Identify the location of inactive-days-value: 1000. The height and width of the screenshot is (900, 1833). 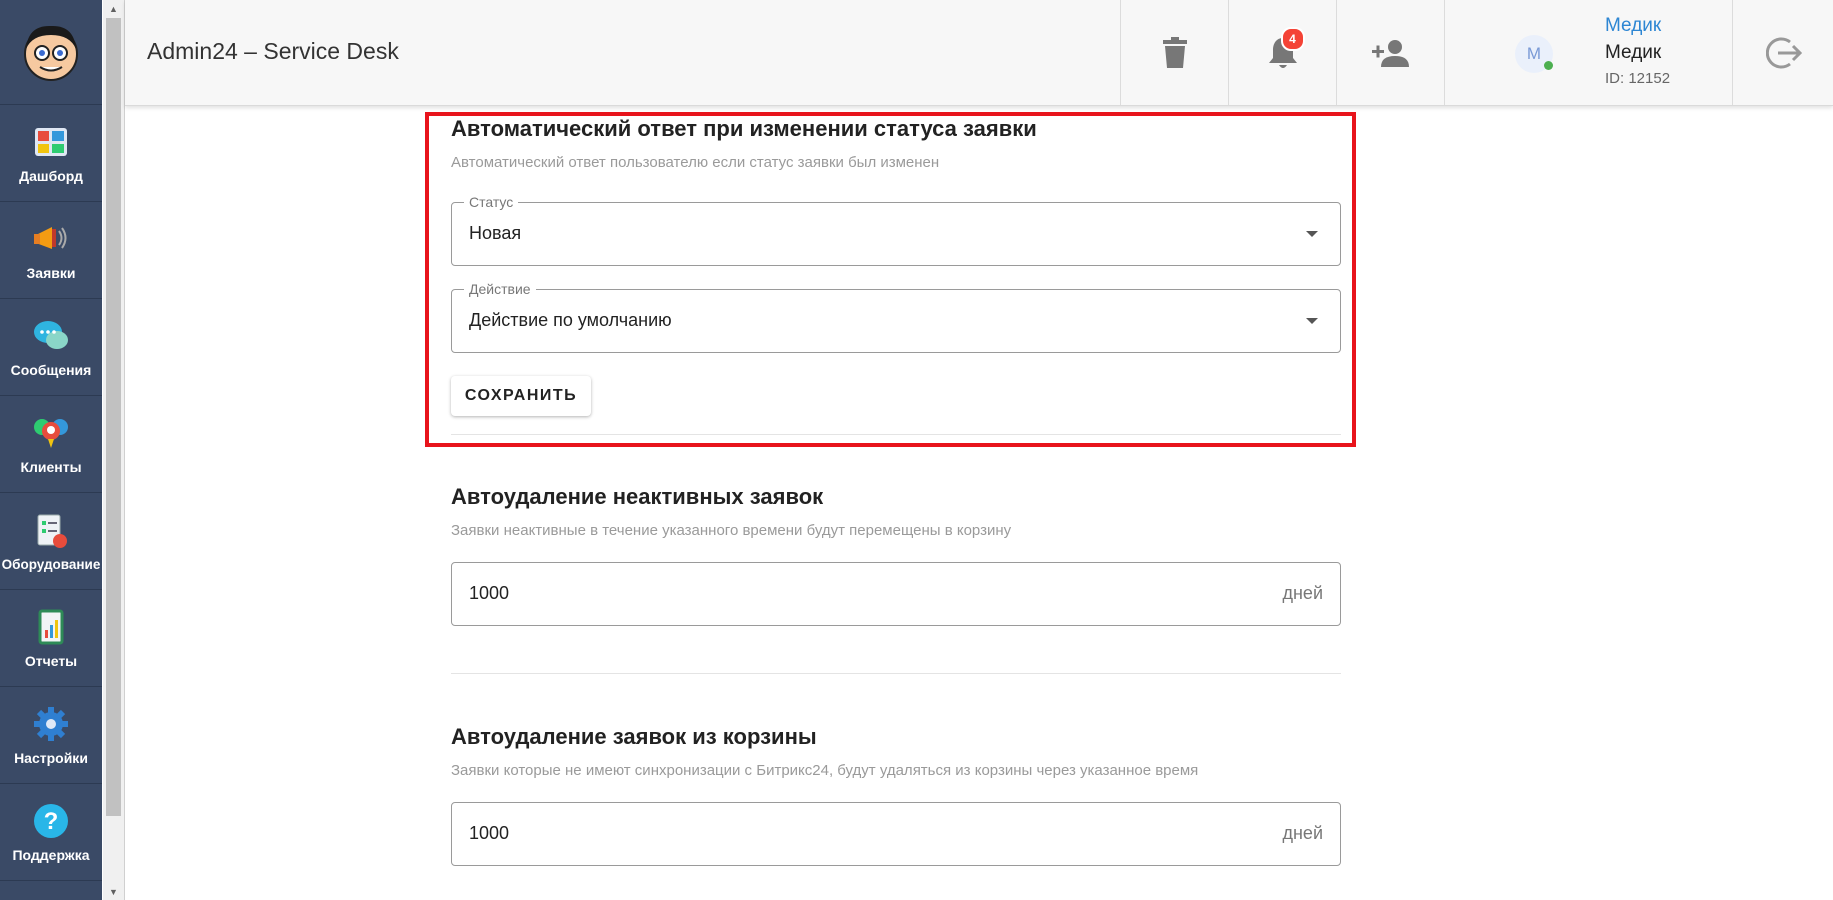
(489, 593).